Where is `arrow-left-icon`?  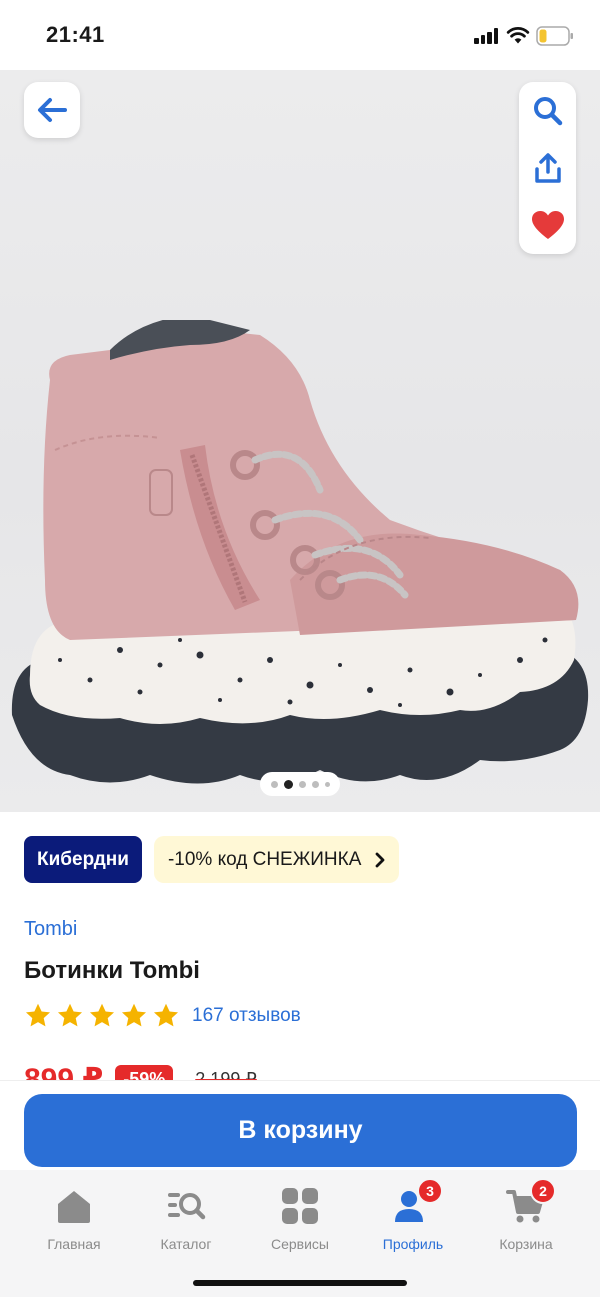
arrow-left-icon is located at coordinates (52, 110).